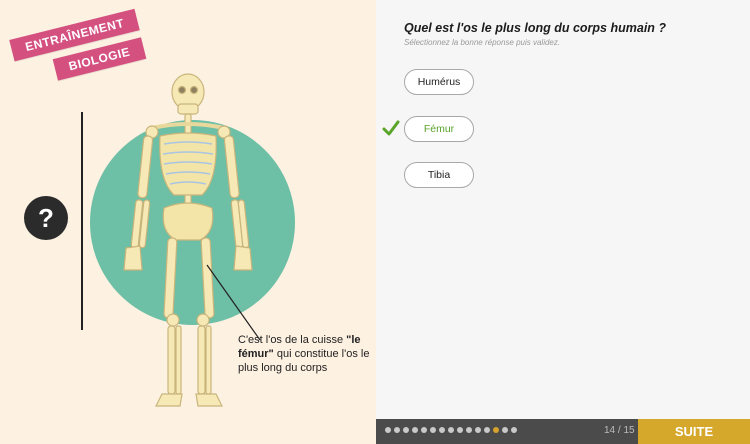 Image resolution: width=750 pixels, height=444 pixels. Describe the element at coordinates (496, 430) in the screenshot. I see `progress-dot-current` at that location.